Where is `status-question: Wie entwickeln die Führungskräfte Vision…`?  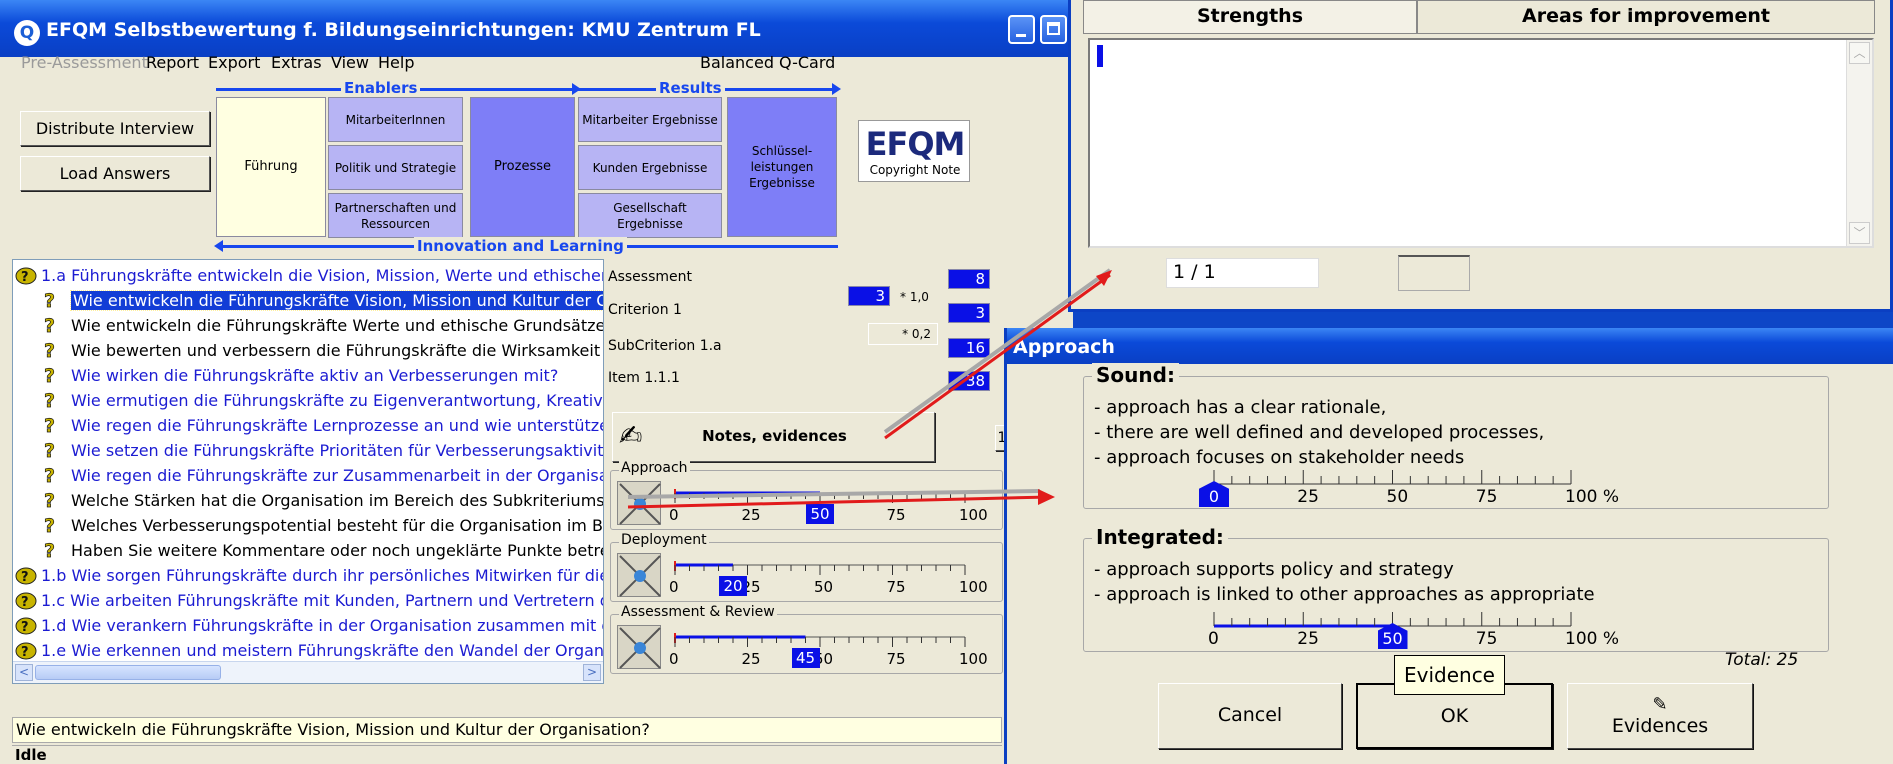
status-question: Wie entwickeln die Führungskräfte Vision… is located at coordinates (507, 730).